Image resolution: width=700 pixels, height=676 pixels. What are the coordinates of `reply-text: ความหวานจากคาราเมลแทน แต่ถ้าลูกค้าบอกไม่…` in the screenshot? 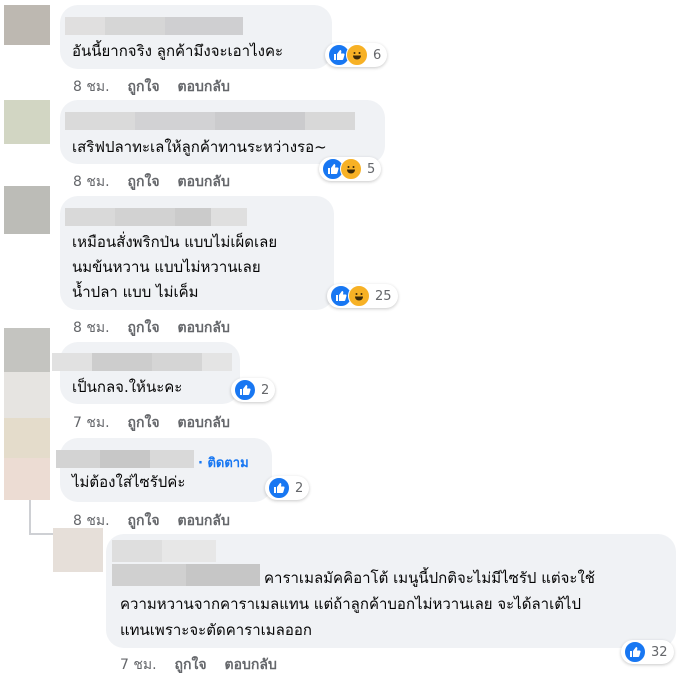 It's located at (351, 604).